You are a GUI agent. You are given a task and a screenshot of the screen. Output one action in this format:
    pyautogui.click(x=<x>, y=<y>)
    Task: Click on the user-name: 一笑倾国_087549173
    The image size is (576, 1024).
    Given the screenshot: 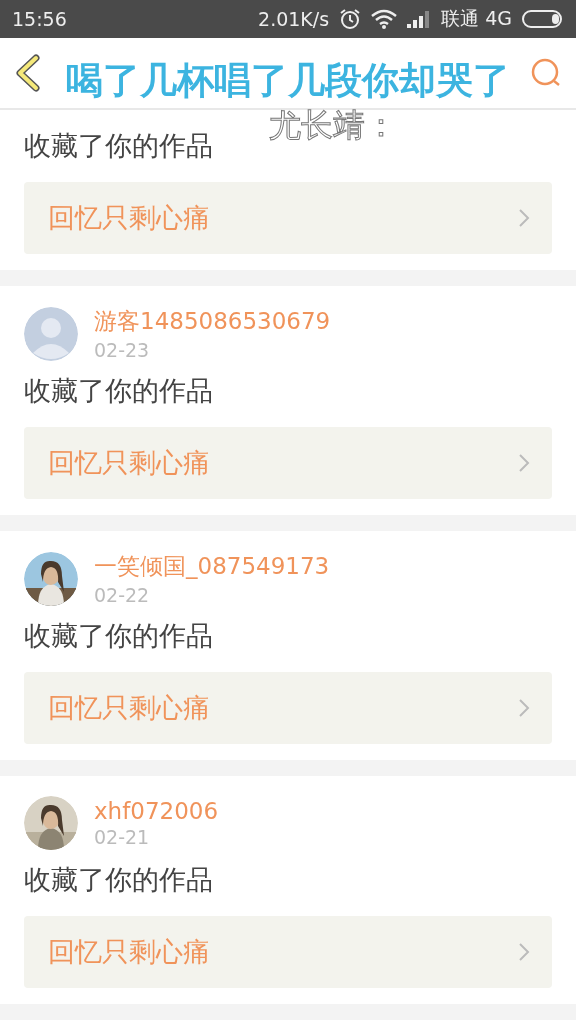 What is the action you would take?
    pyautogui.click(x=212, y=566)
    